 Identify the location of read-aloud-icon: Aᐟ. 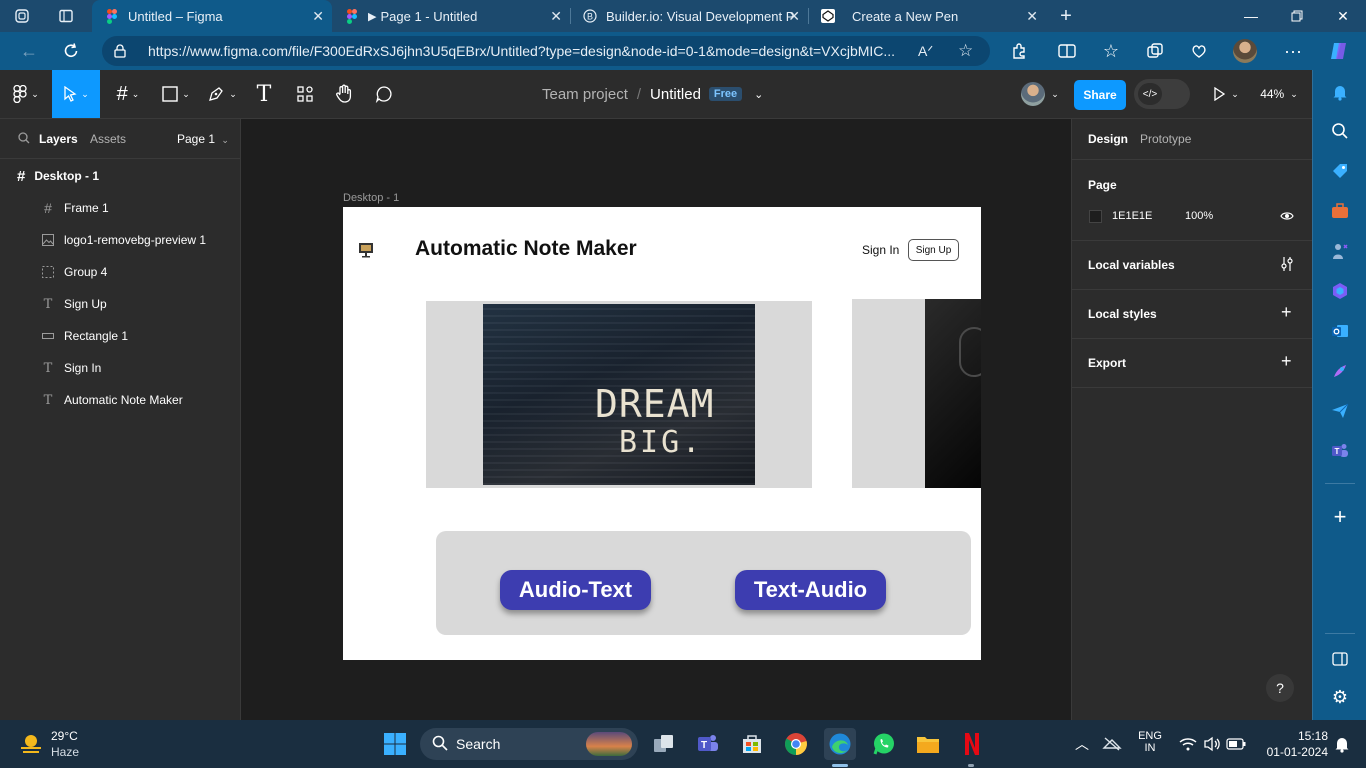
(925, 51).